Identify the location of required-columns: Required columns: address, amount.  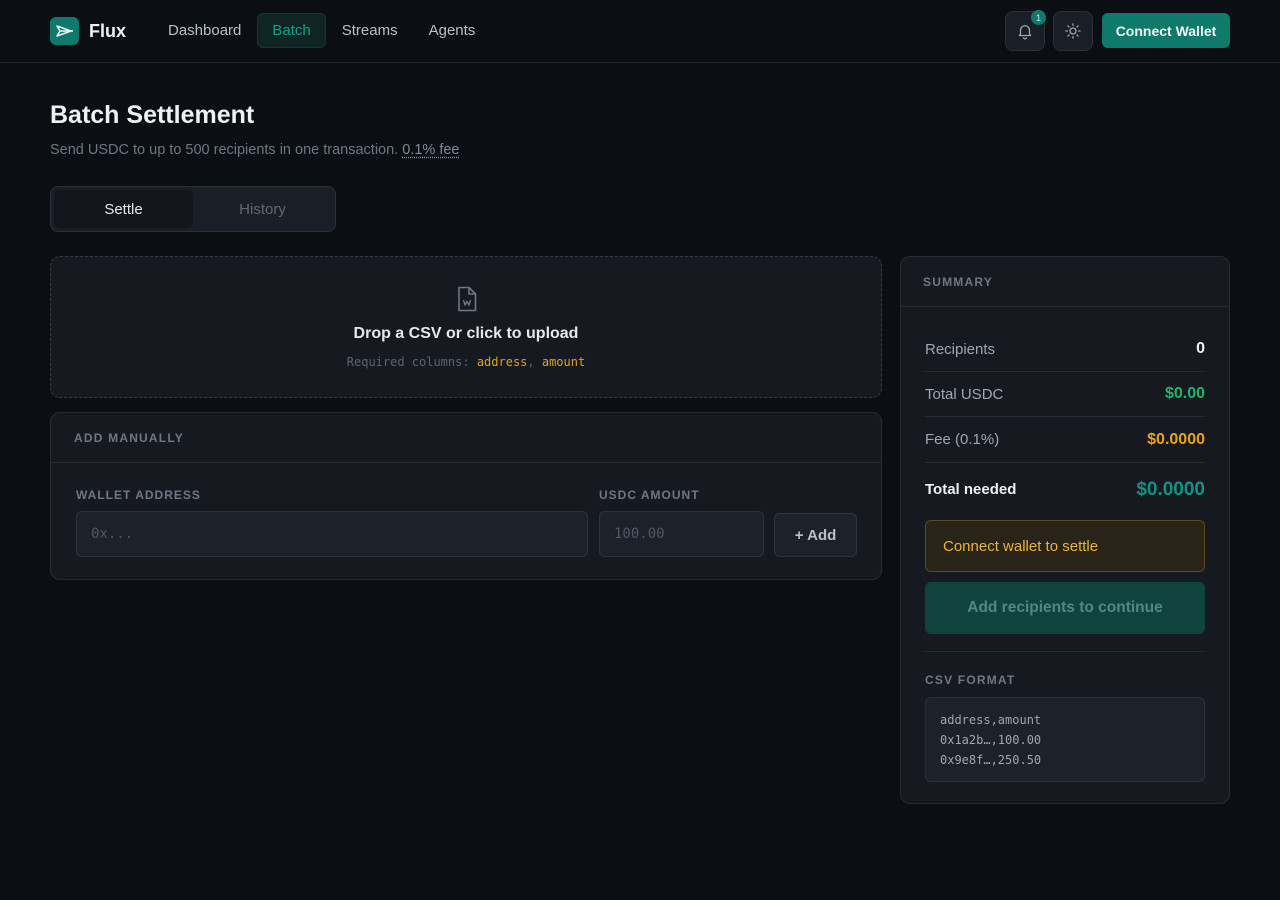
(466, 362).